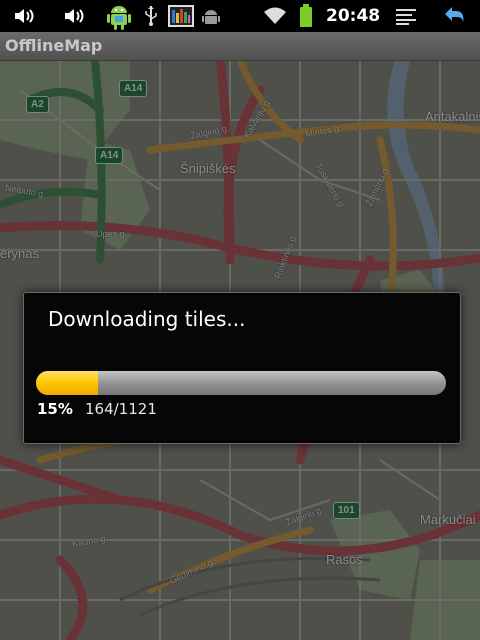 The width and height of the screenshot is (480, 640). I want to click on android-icon, so click(119, 16).